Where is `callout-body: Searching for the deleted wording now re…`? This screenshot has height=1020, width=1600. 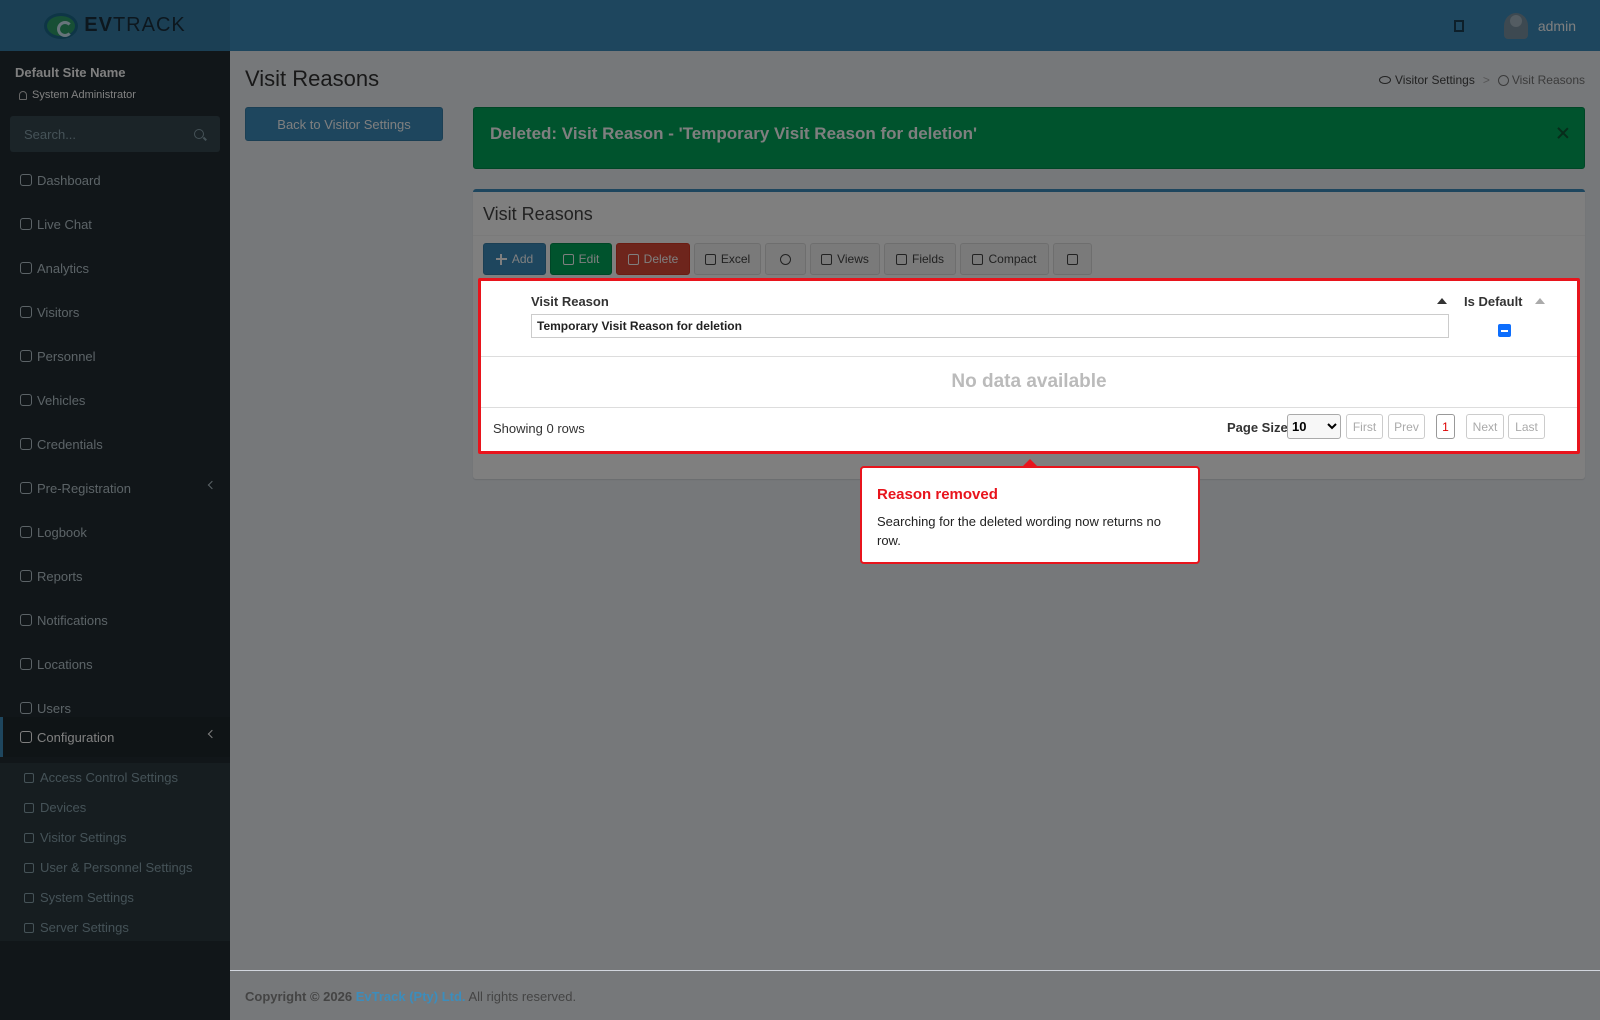 callout-body: Searching for the deleted wording now re… is located at coordinates (1019, 531).